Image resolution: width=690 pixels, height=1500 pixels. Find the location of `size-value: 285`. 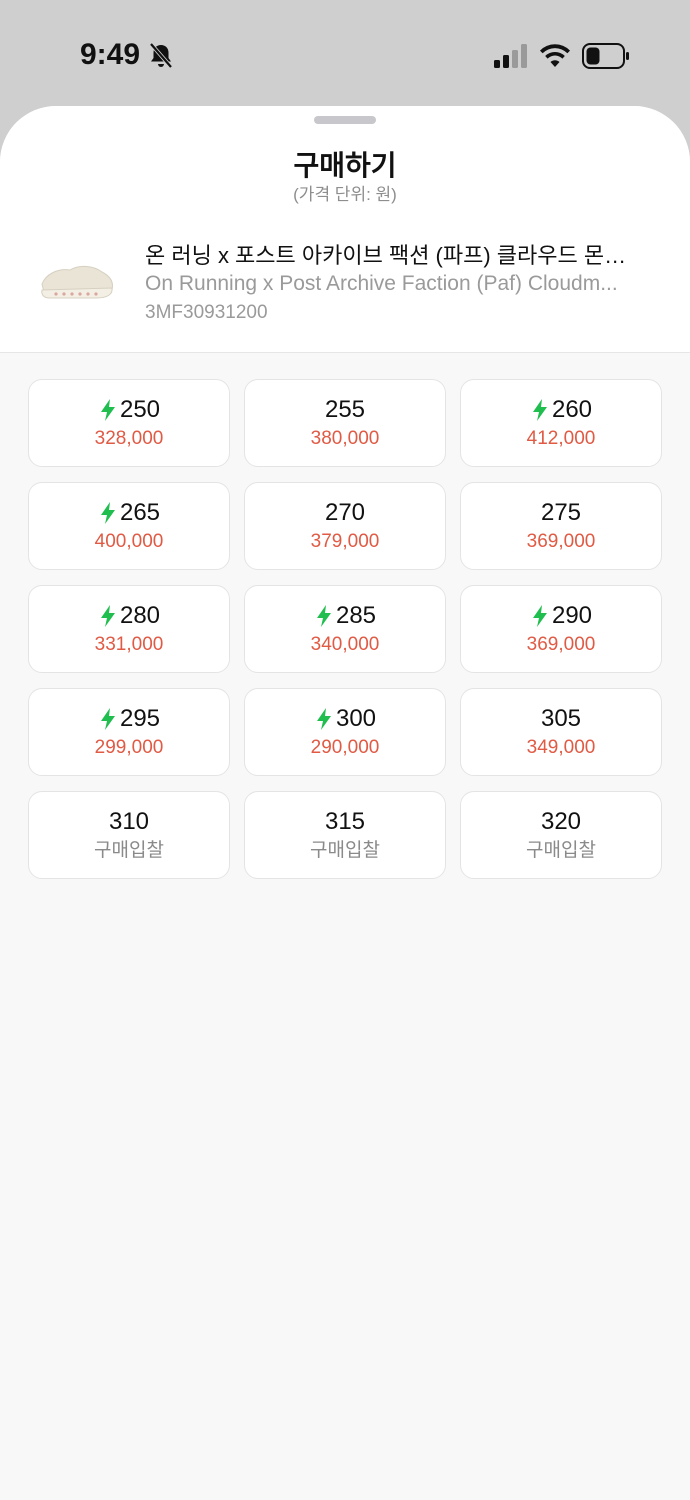

size-value: 285 is located at coordinates (356, 615).